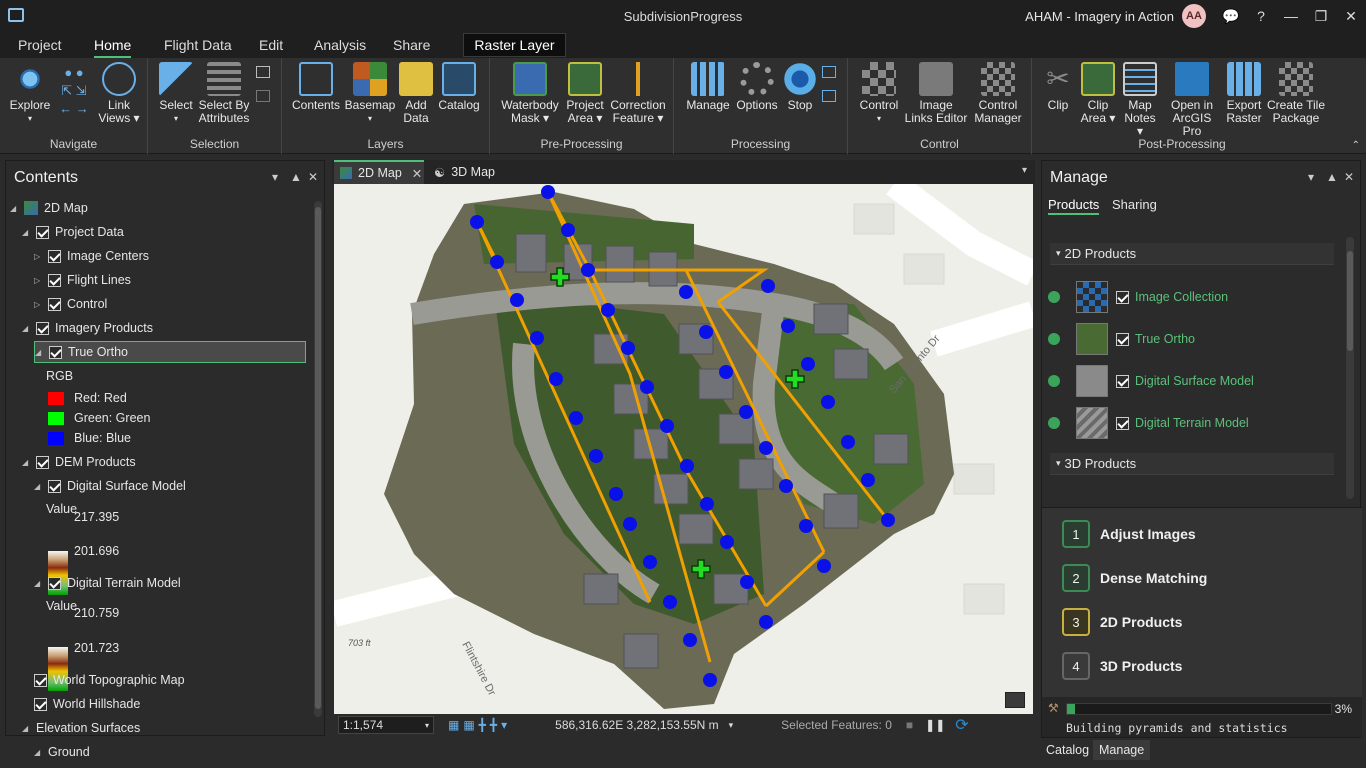 This screenshot has width=1366, height=768. I want to click on contents-button: Contents, so click(316, 87).